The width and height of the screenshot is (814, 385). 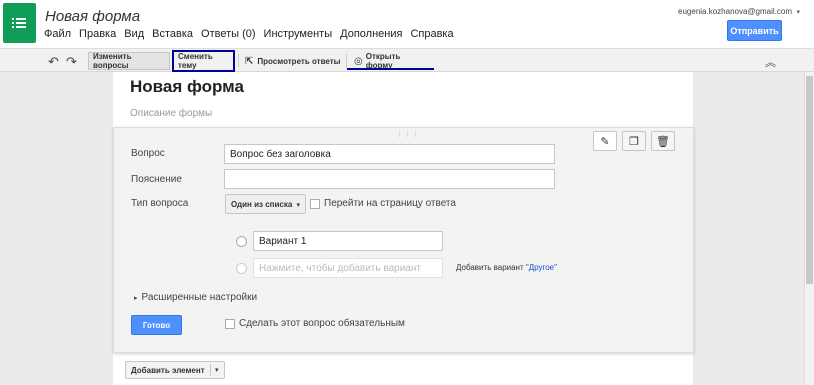 I want to click on user-email: eugenia.kozhanova@gmail.com, so click(x=735, y=11).